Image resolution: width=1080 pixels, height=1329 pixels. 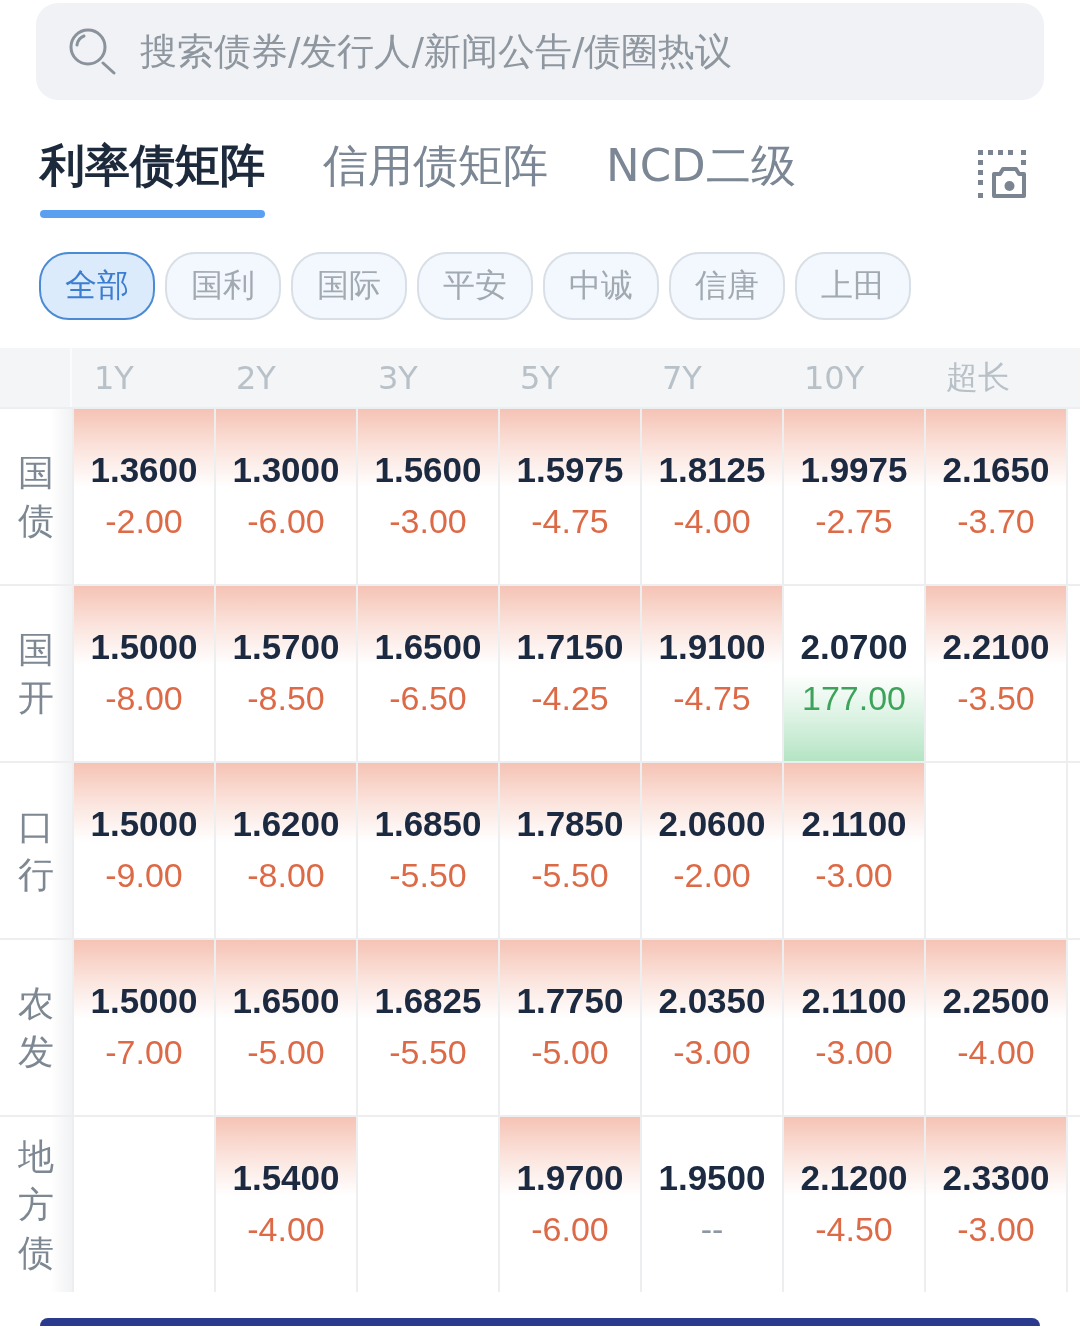 I want to click on yield-value: 2.1650, so click(x=996, y=470).